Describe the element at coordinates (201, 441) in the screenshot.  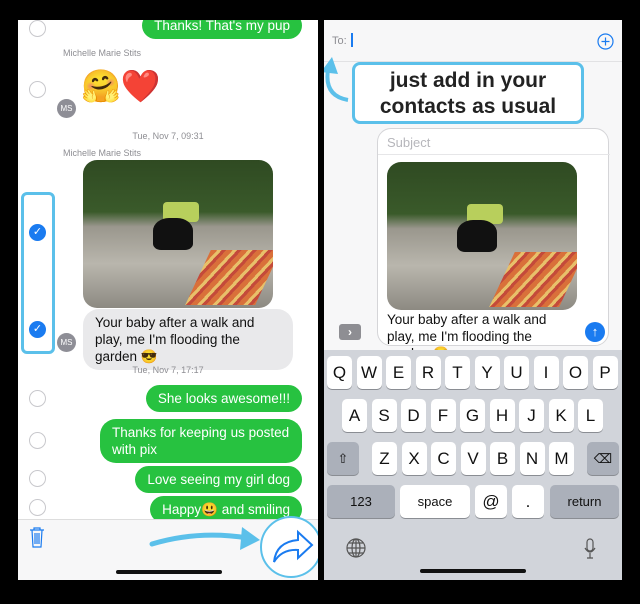
I see `message-bubble-sent: Thanks for keeping us posted with pix` at that location.